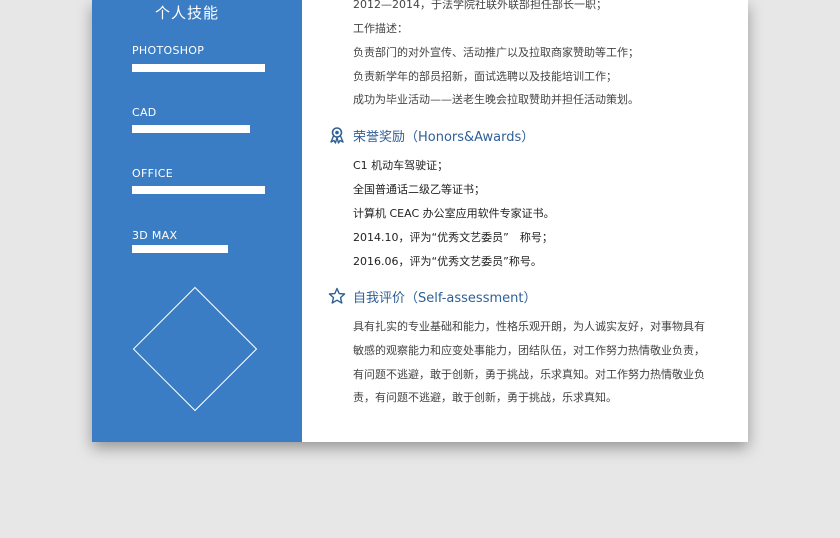  What do you see at coordinates (337, 135) in the screenshot?
I see `award-icon` at bounding box center [337, 135].